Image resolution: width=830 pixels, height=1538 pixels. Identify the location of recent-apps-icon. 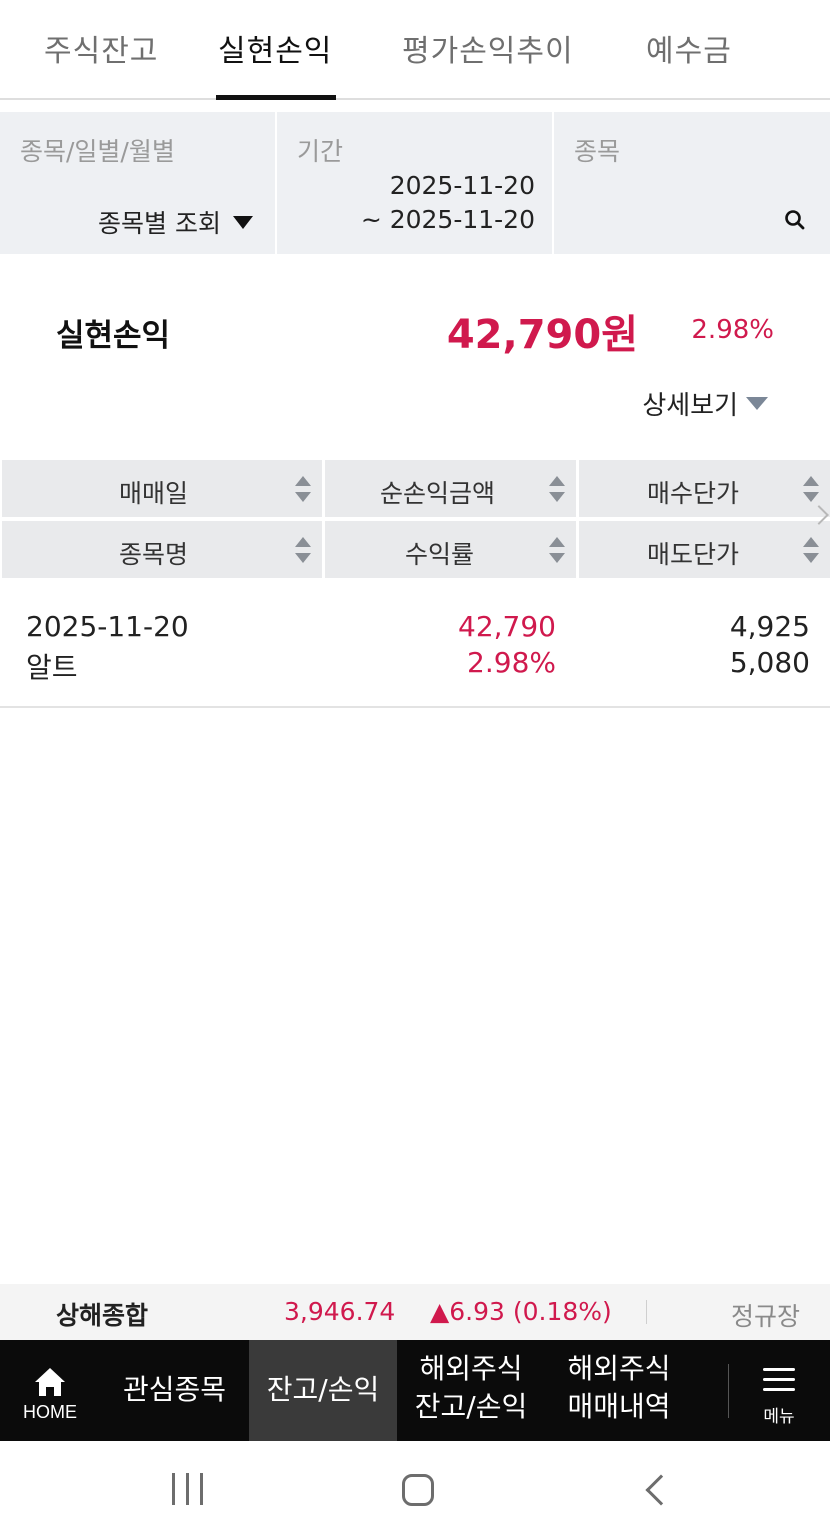
(188, 1489).